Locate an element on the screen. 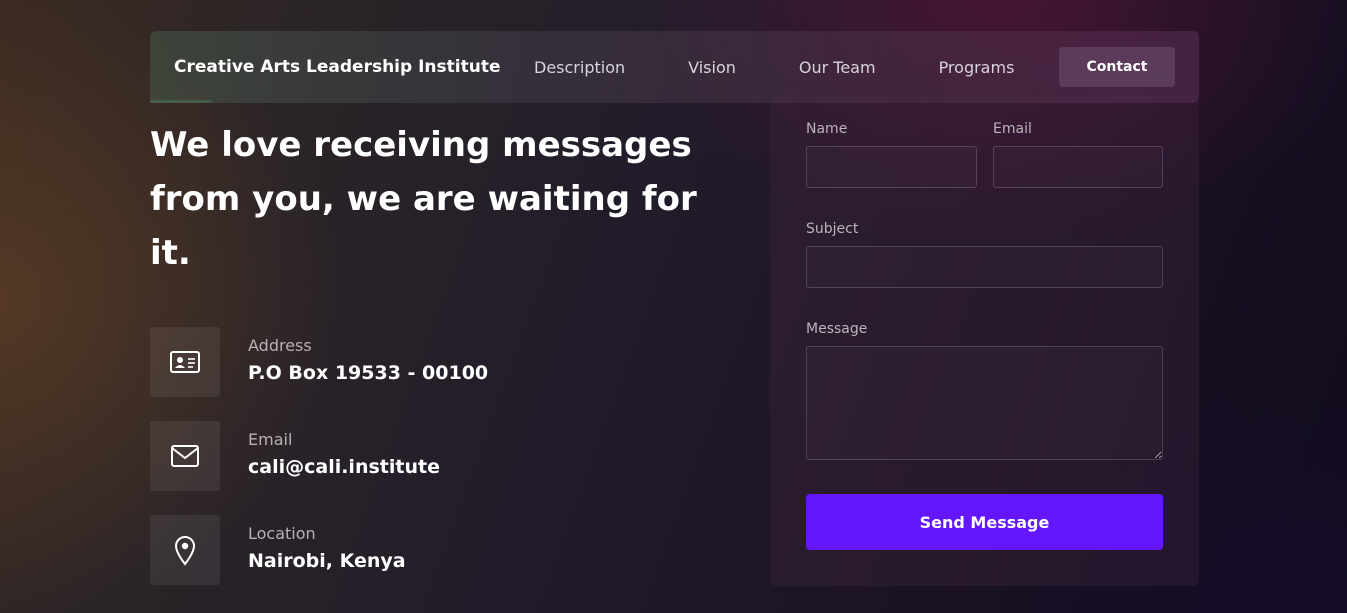 The height and width of the screenshot is (613, 1347). message-label: Message is located at coordinates (837, 329).